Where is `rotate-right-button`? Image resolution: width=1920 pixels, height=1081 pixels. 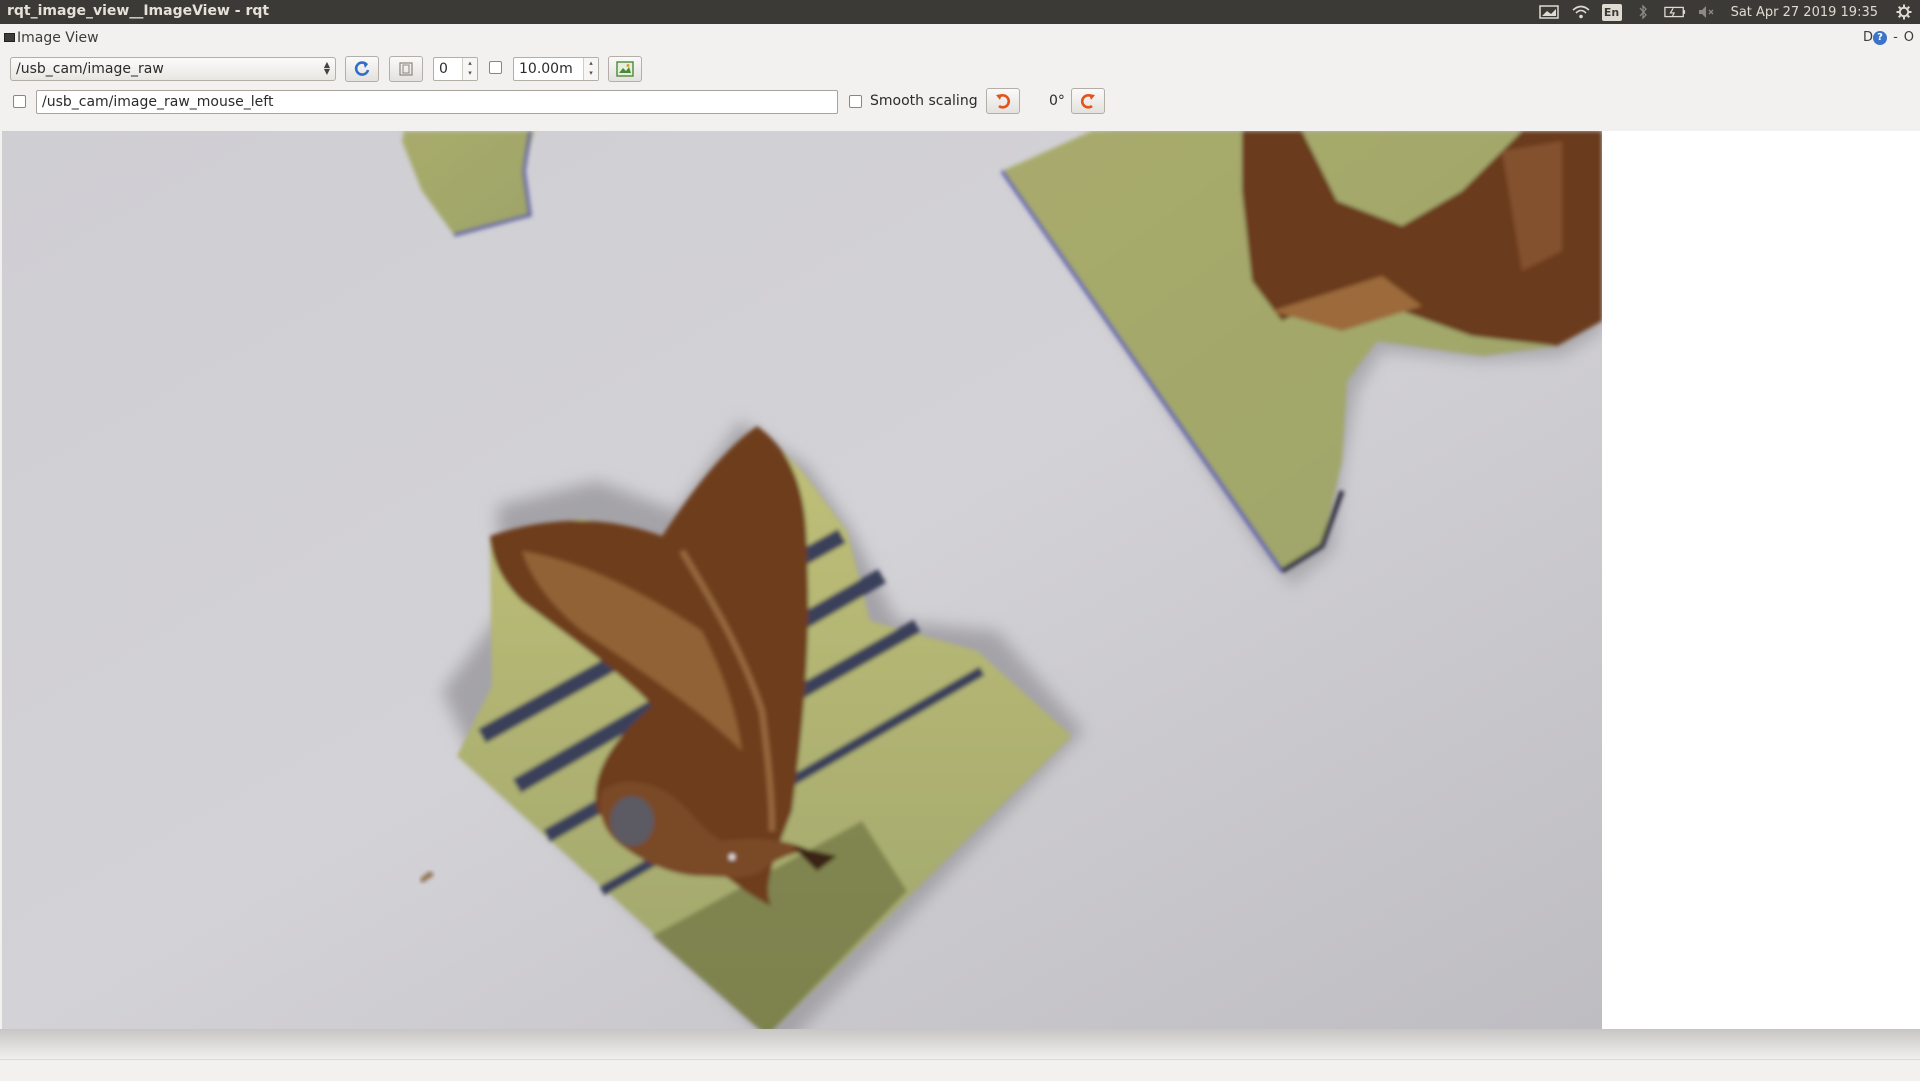
rotate-right-button is located at coordinates (1088, 101).